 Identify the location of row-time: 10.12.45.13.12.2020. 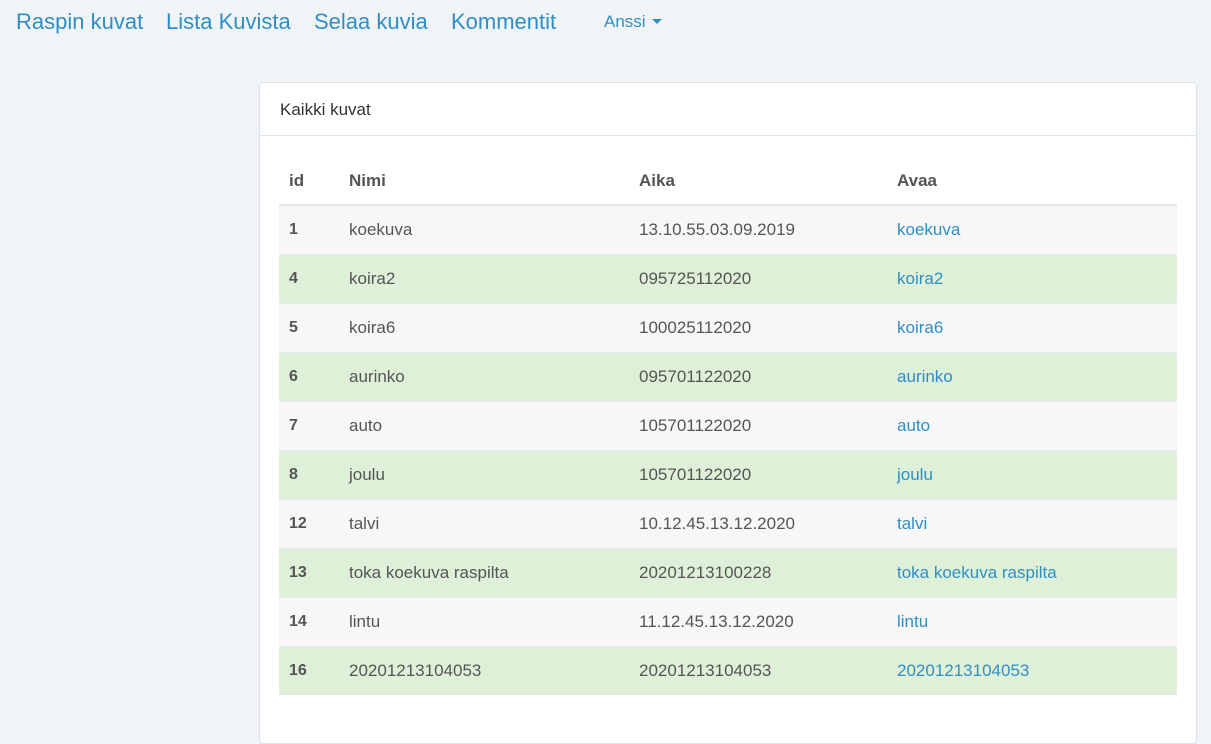
(758, 523).